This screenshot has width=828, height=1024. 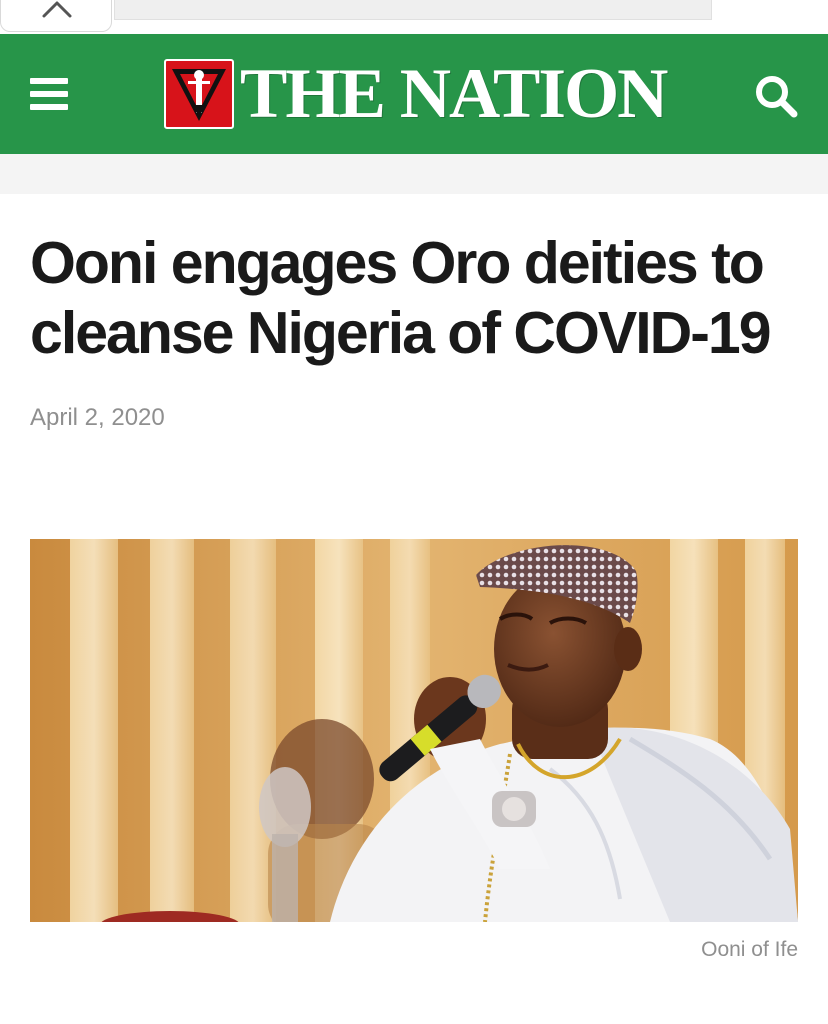 I want to click on search-icon, so click(x=777, y=97).